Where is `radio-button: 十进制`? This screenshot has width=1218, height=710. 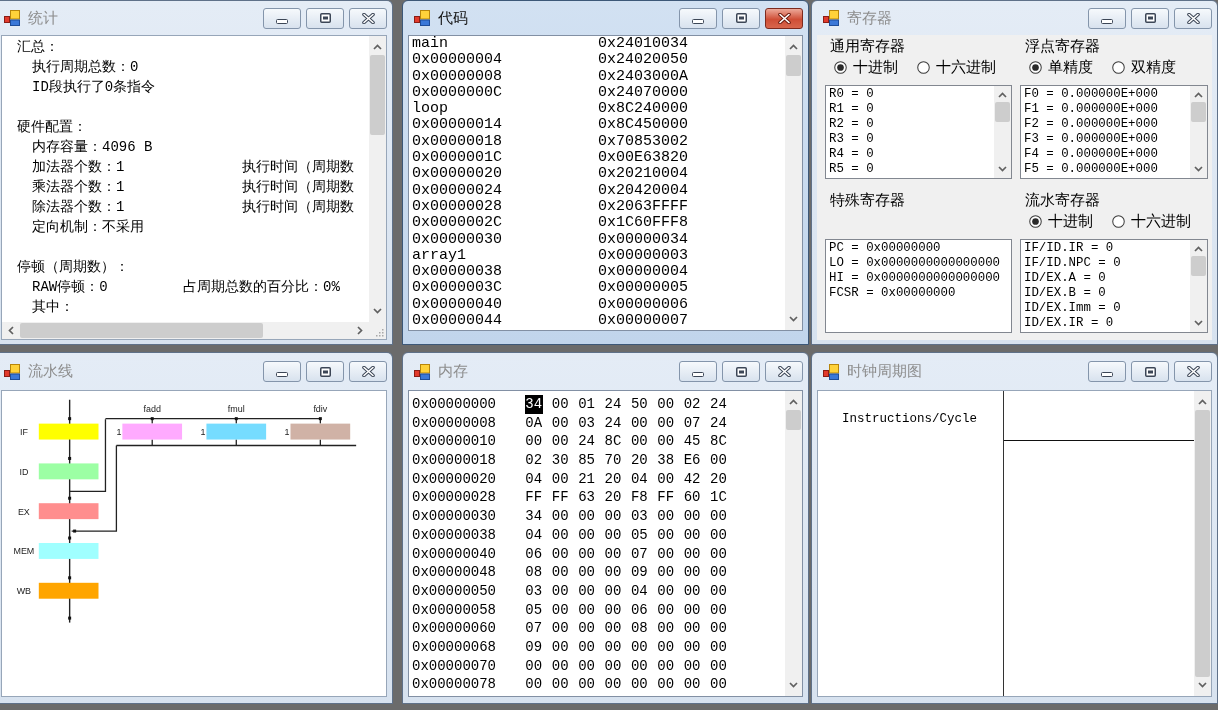
radio-button: 十进制 is located at coordinates (1061, 221).